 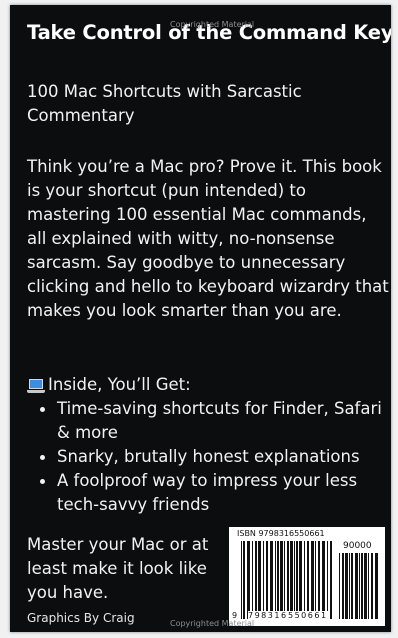 I want to click on list-item: Snarky, brutally honest explanations, so click(x=204, y=457).